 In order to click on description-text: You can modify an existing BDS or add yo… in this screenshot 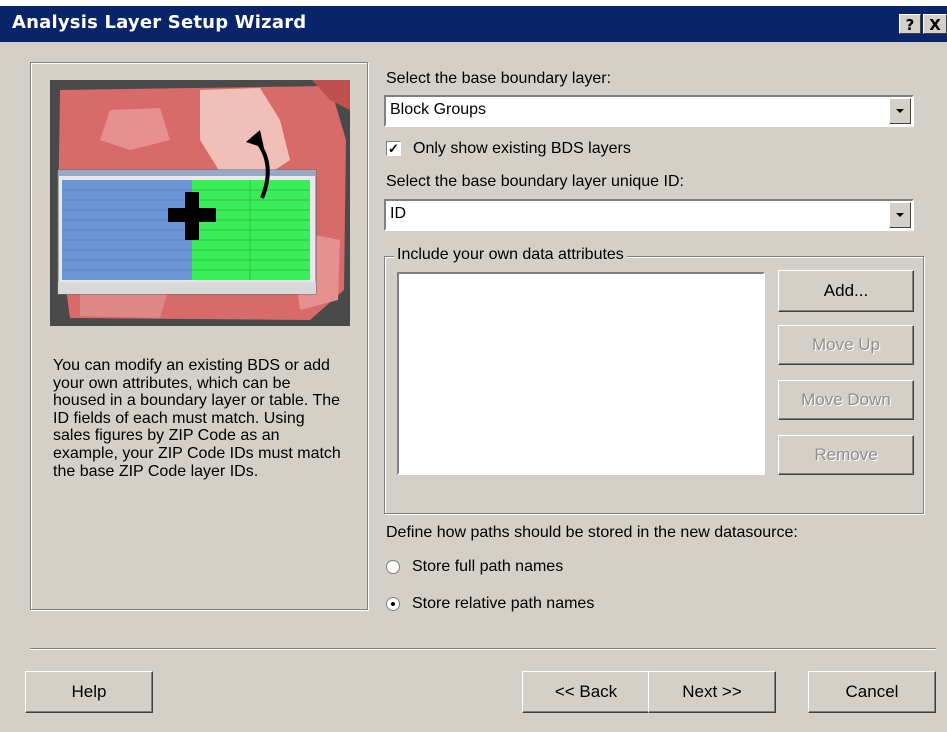, I will do `click(197, 418)`.